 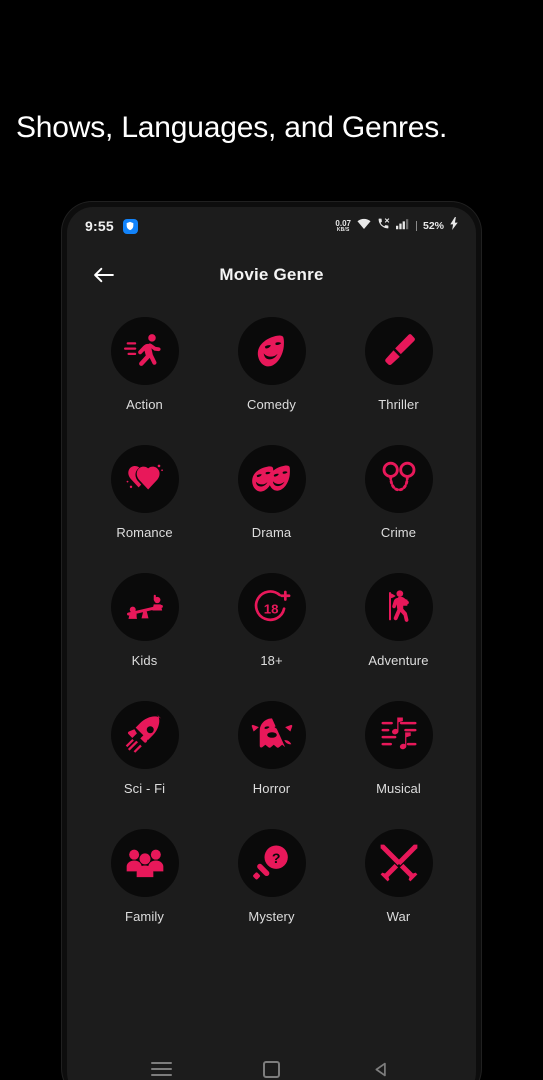 I want to click on genre-item-scifi: Sci - Fi, so click(x=144, y=748).